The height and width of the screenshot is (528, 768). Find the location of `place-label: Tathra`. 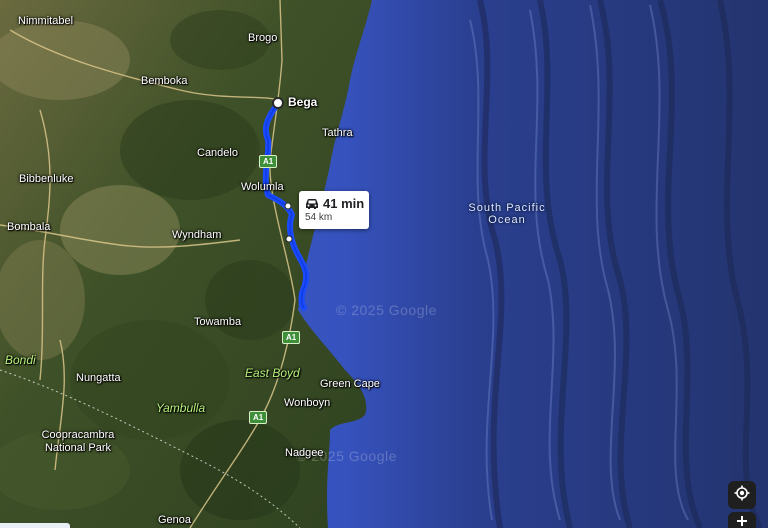

place-label: Tathra is located at coordinates (337, 133).